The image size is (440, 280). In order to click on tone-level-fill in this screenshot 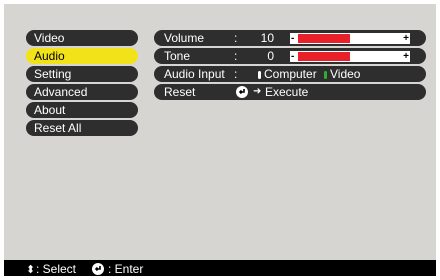, I will do `click(324, 56)`.